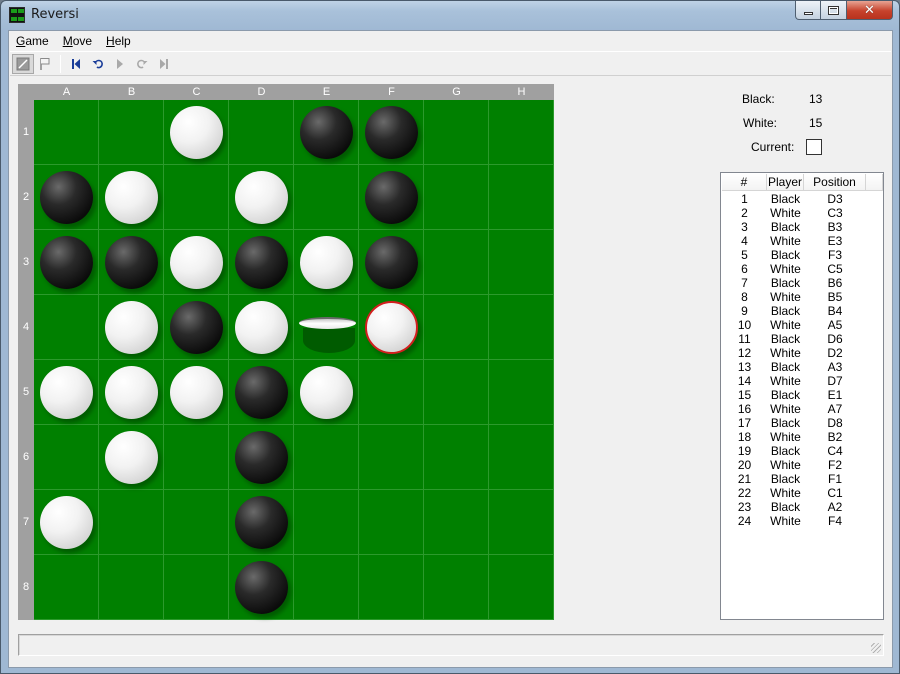  I want to click on history-row: 16 White A7, so click(794, 410).